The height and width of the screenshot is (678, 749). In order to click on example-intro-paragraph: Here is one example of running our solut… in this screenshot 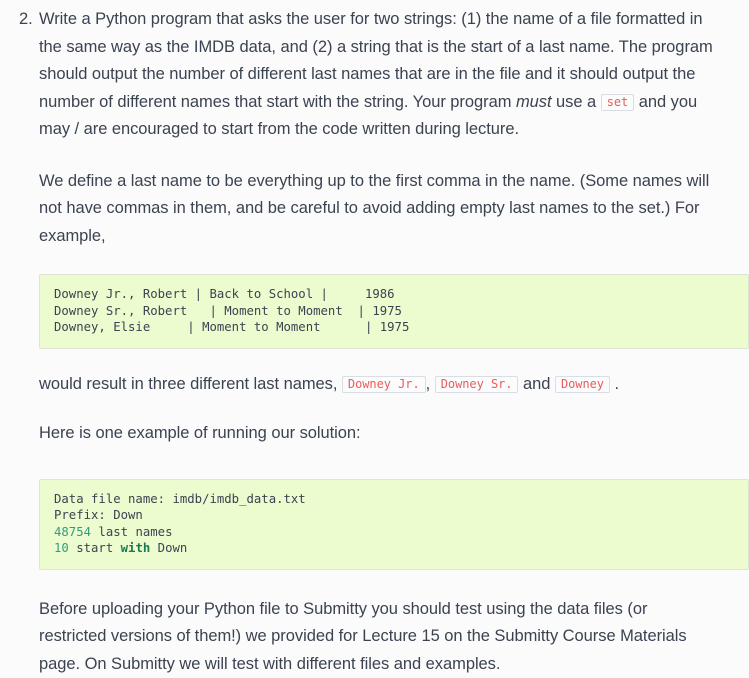, I will do `click(376, 434)`.